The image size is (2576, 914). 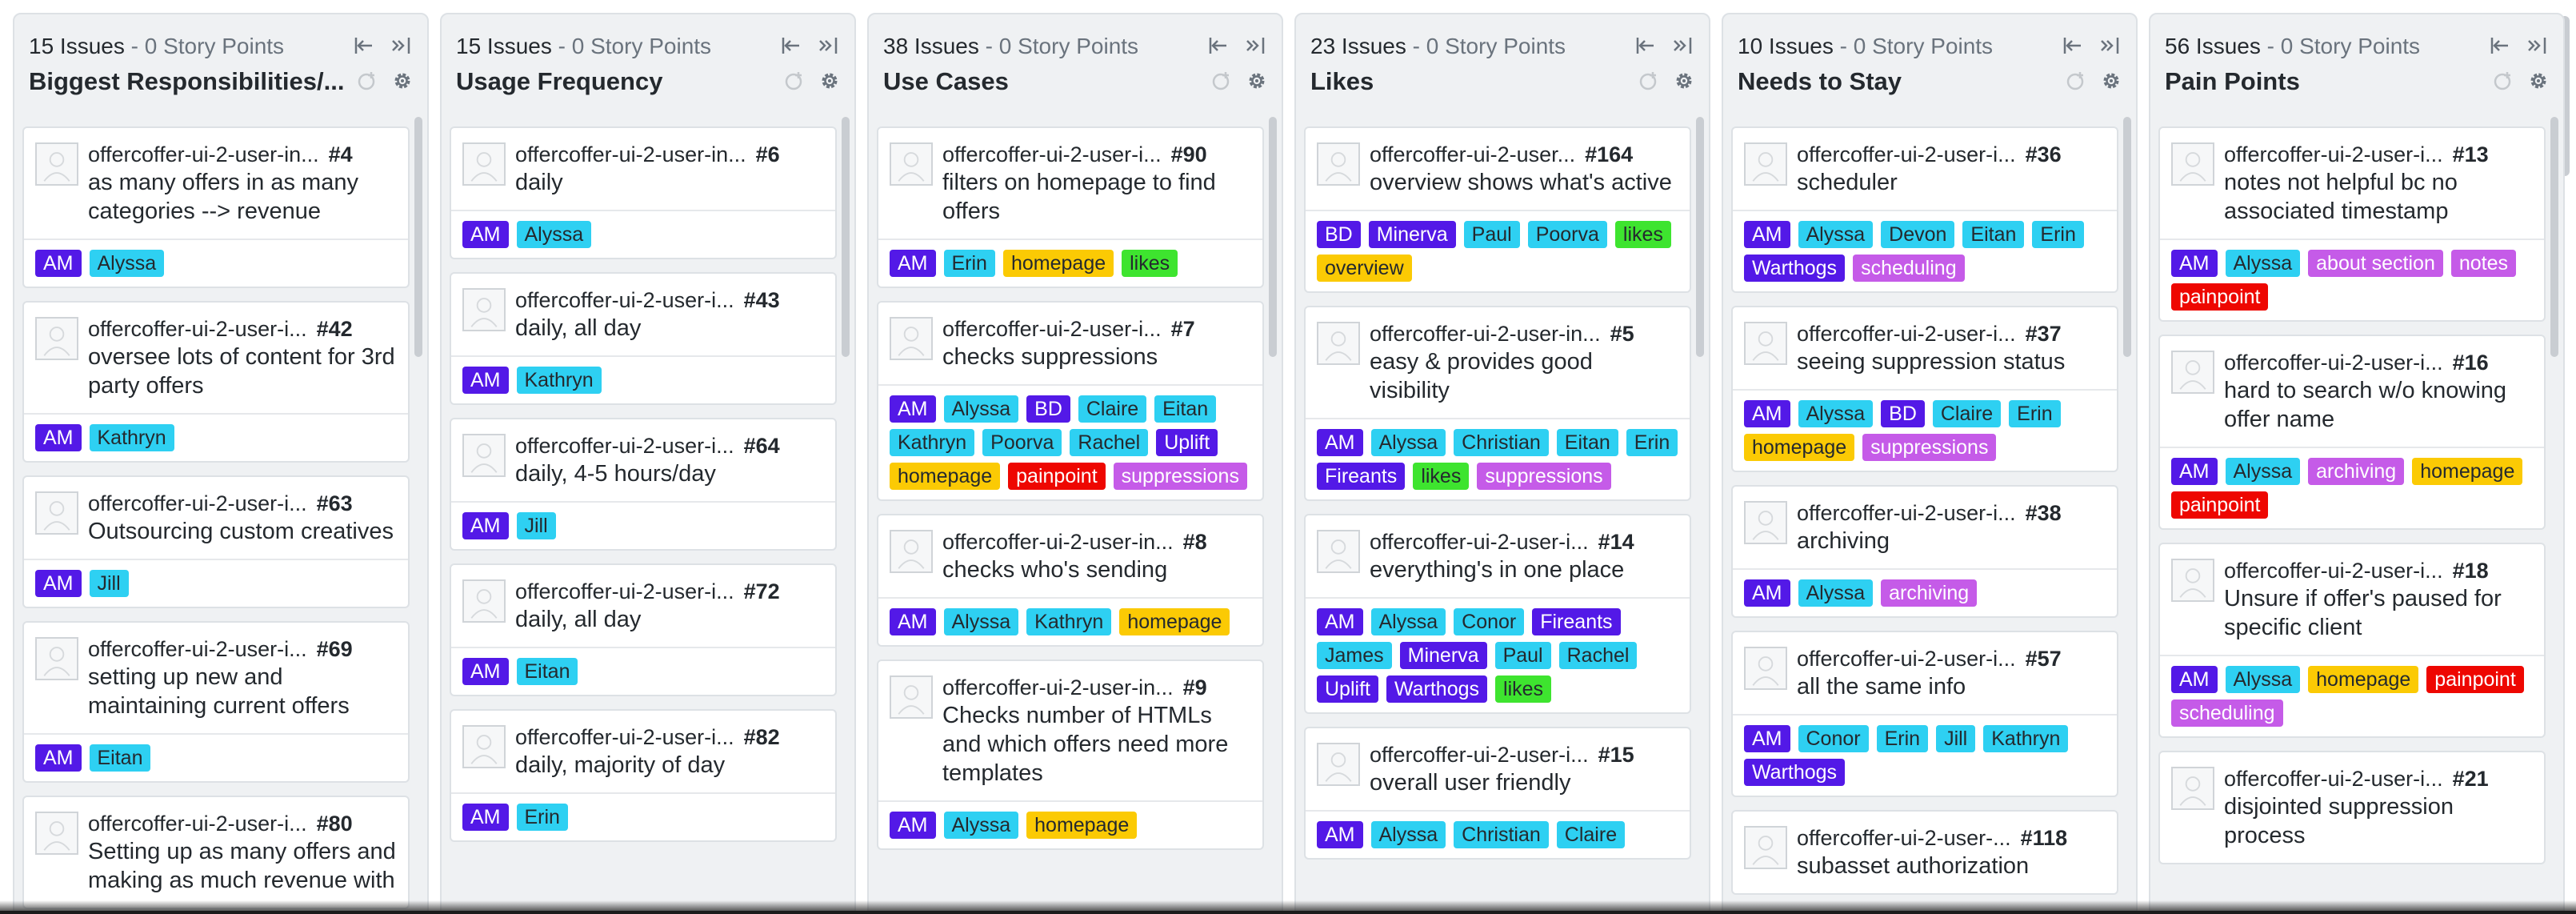 What do you see at coordinates (1491, 234) in the screenshot?
I see `label-paul: Paul` at bounding box center [1491, 234].